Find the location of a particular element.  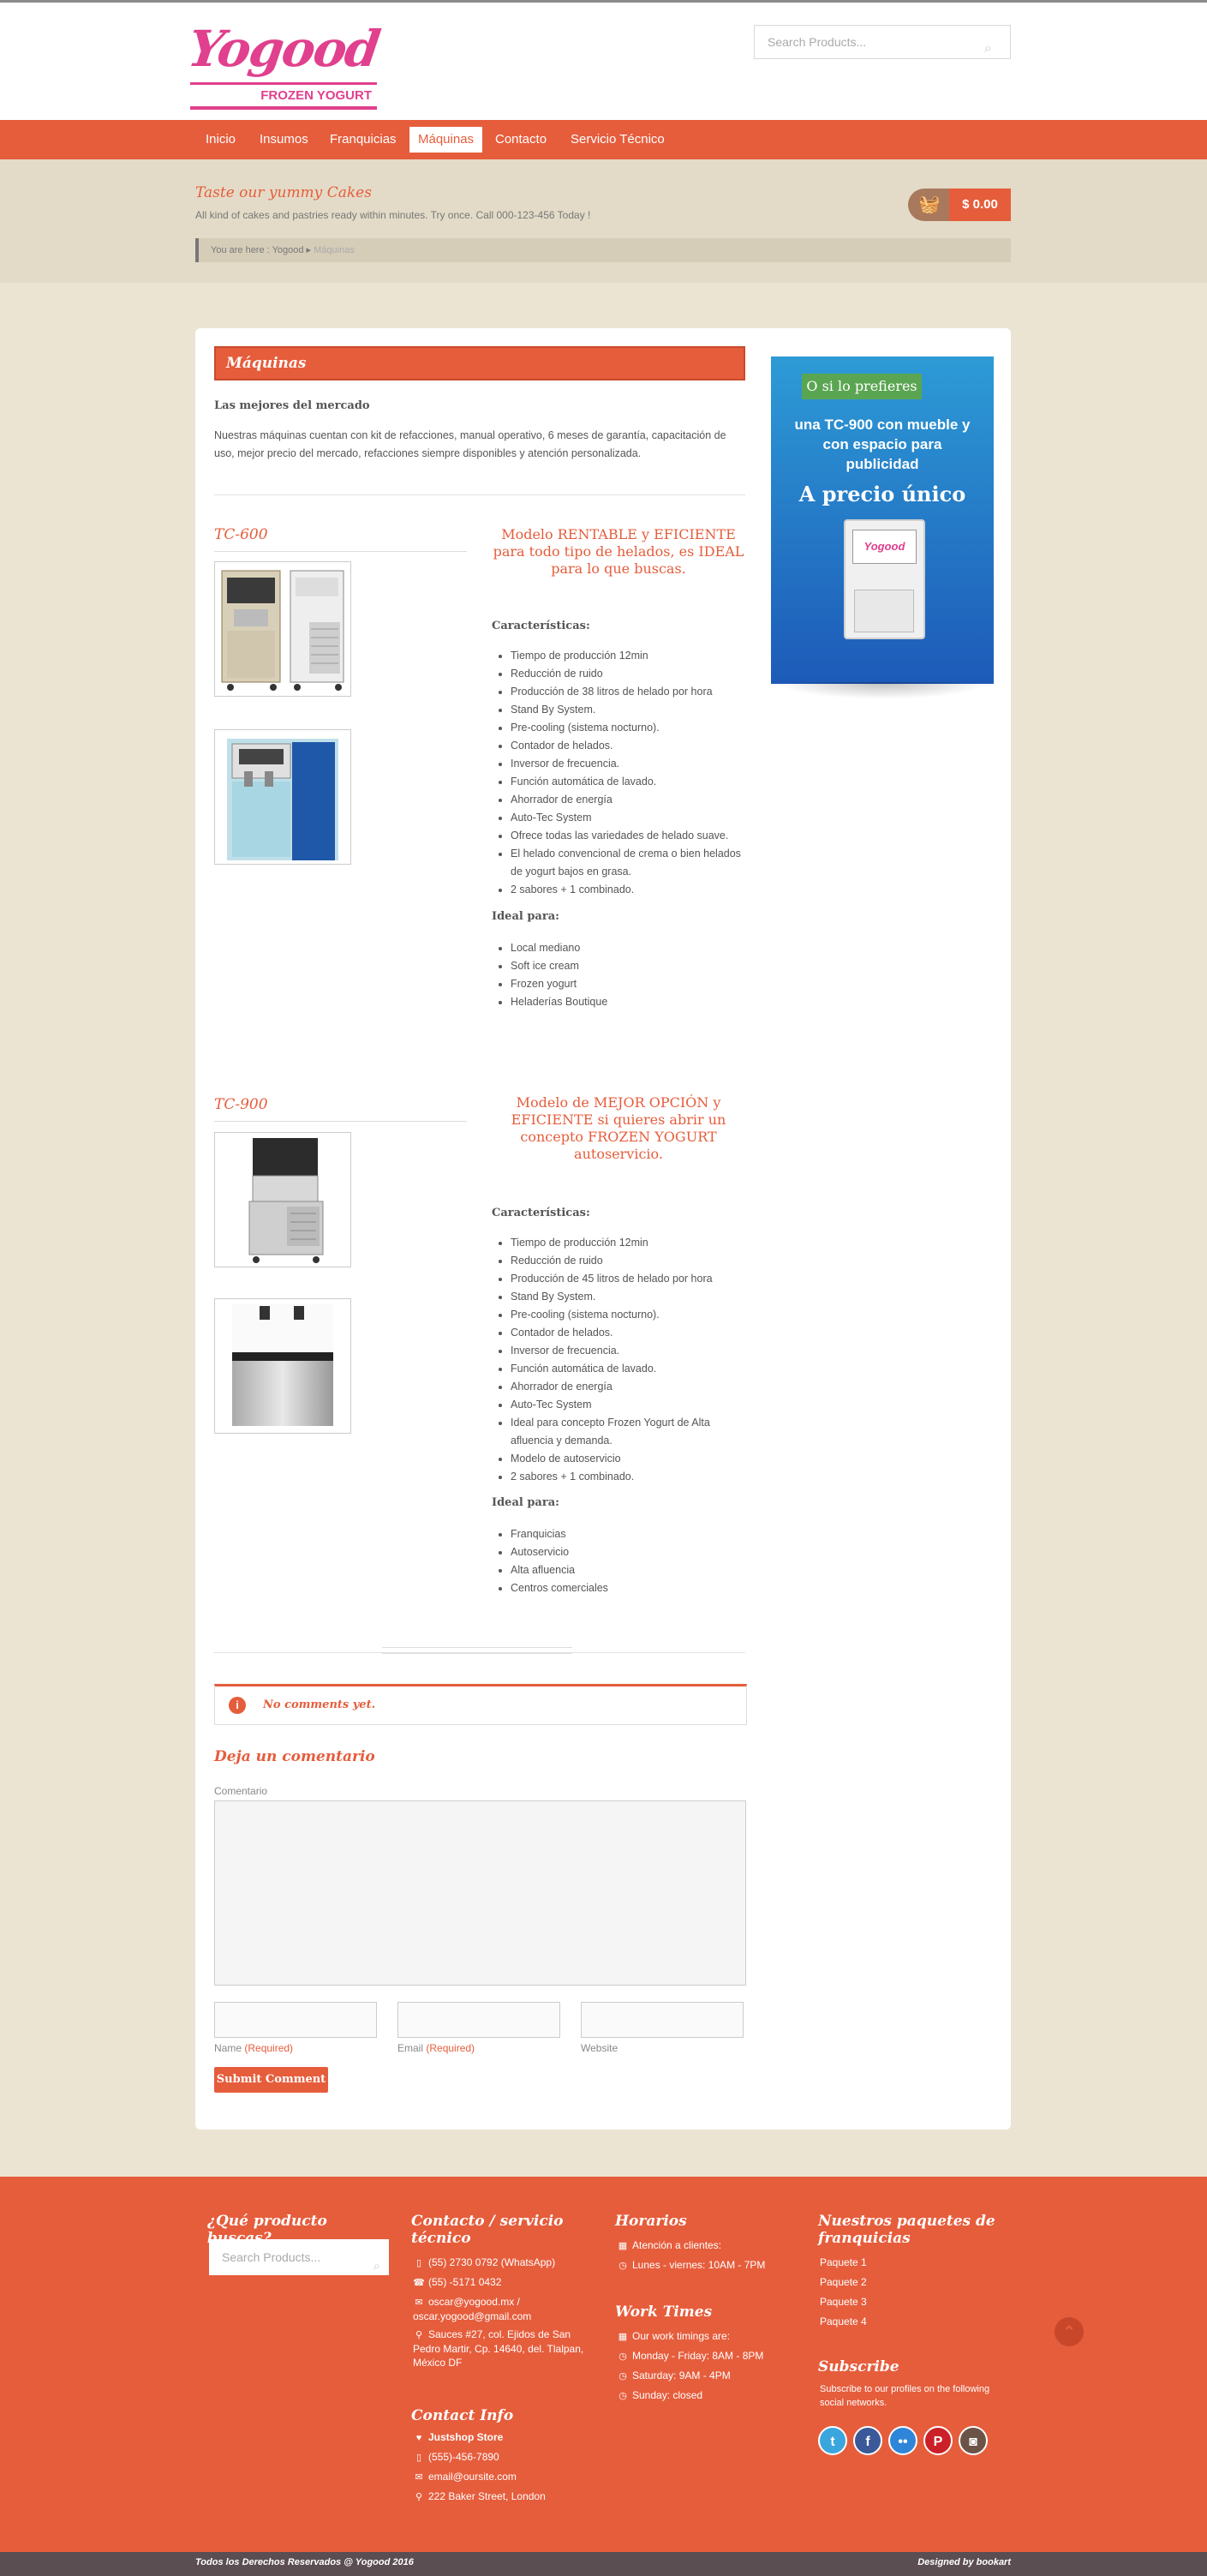

site-footer is located at coordinates (603, 2364).